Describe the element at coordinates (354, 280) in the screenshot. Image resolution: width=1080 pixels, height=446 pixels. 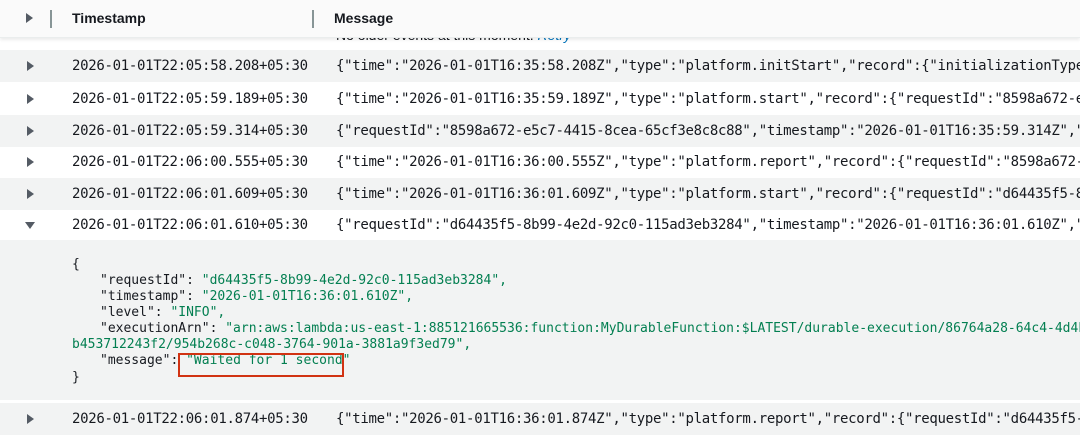
I see `json-value: "d64435f5-8b99-4e2d-92c0-115ad3eb3284",` at that location.